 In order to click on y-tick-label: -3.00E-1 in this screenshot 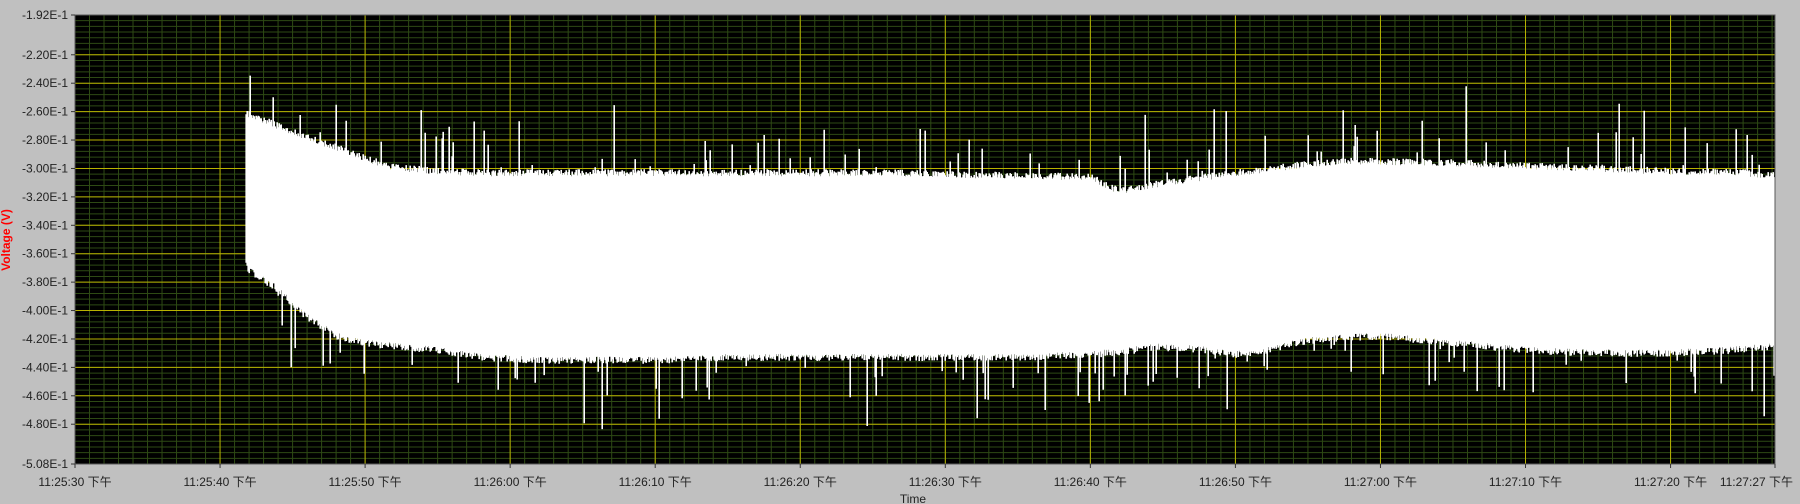, I will do `click(45, 168)`.